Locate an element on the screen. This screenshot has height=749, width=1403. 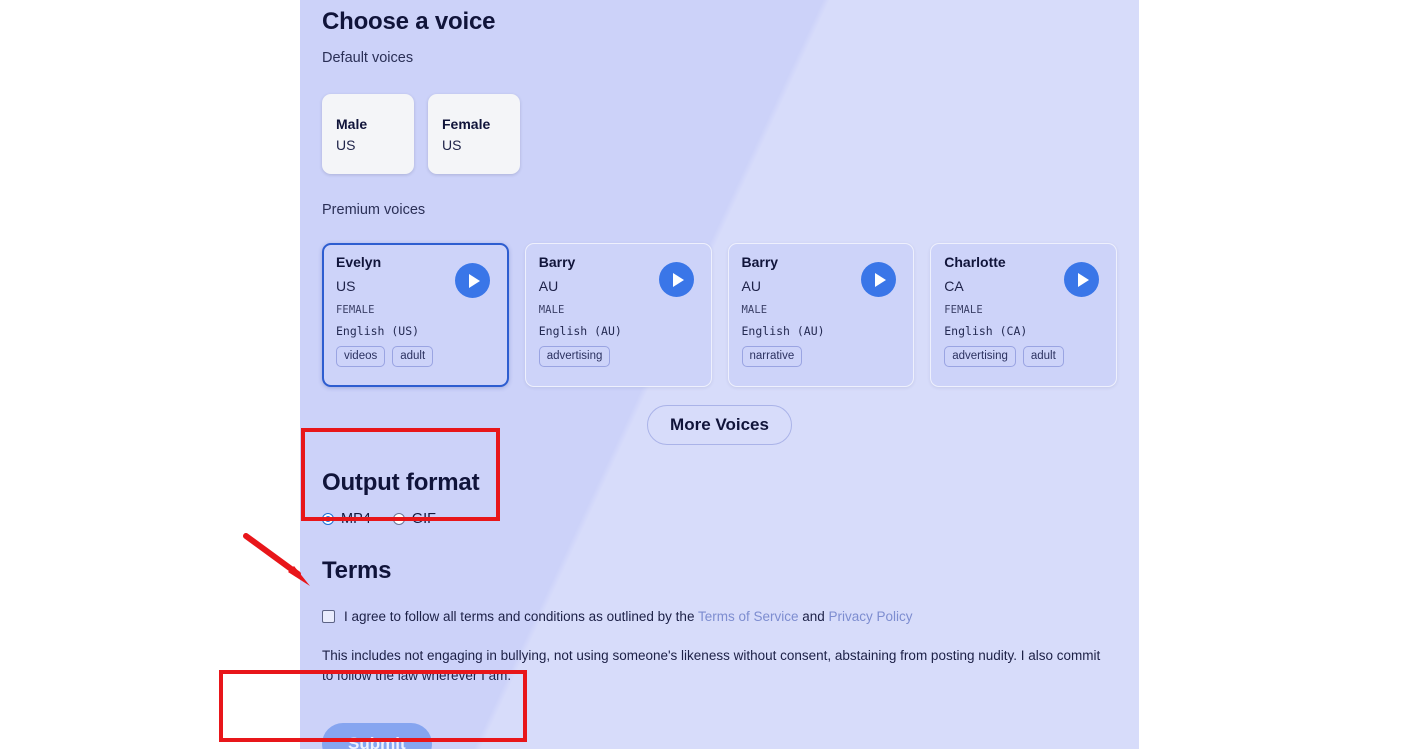
default-voices-list: Male US Female US is located at coordinates (719, 134).